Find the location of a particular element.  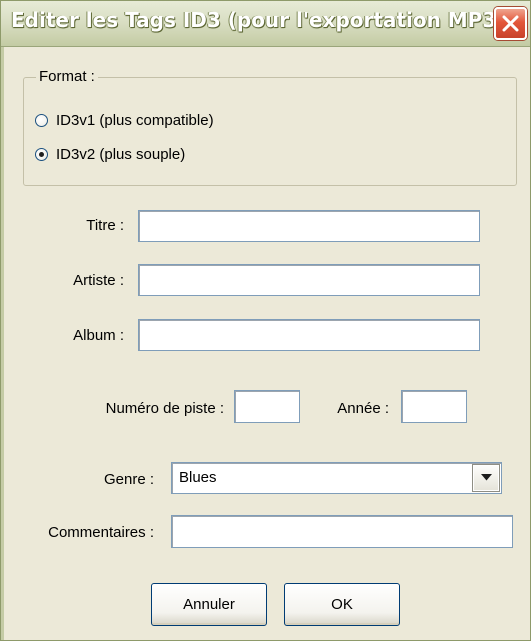

close-icon is located at coordinates (510, 23).